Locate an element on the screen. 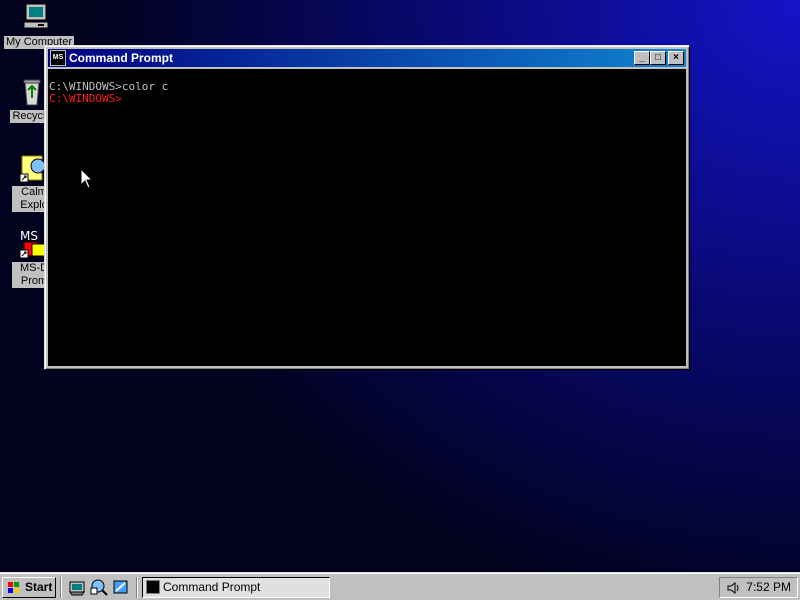 This screenshot has height=600, width=800. console-line: C:\WINDOWS> is located at coordinates (85, 98).